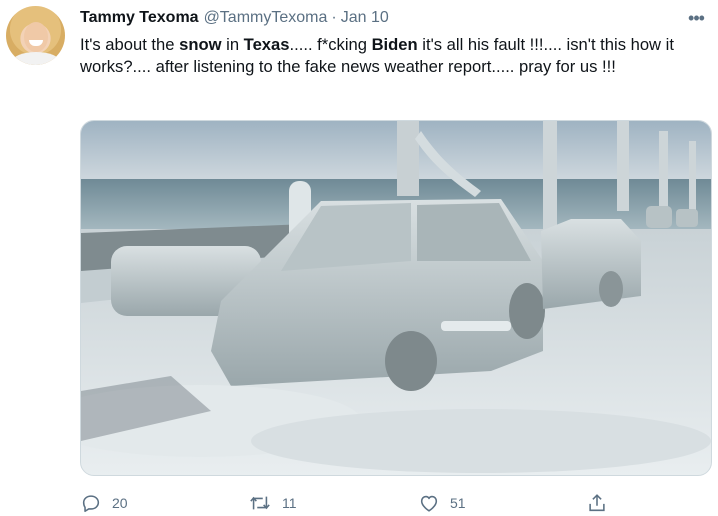  Describe the element at coordinates (272, 503) in the screenshot. I see `retweet-button: 11` at that location.